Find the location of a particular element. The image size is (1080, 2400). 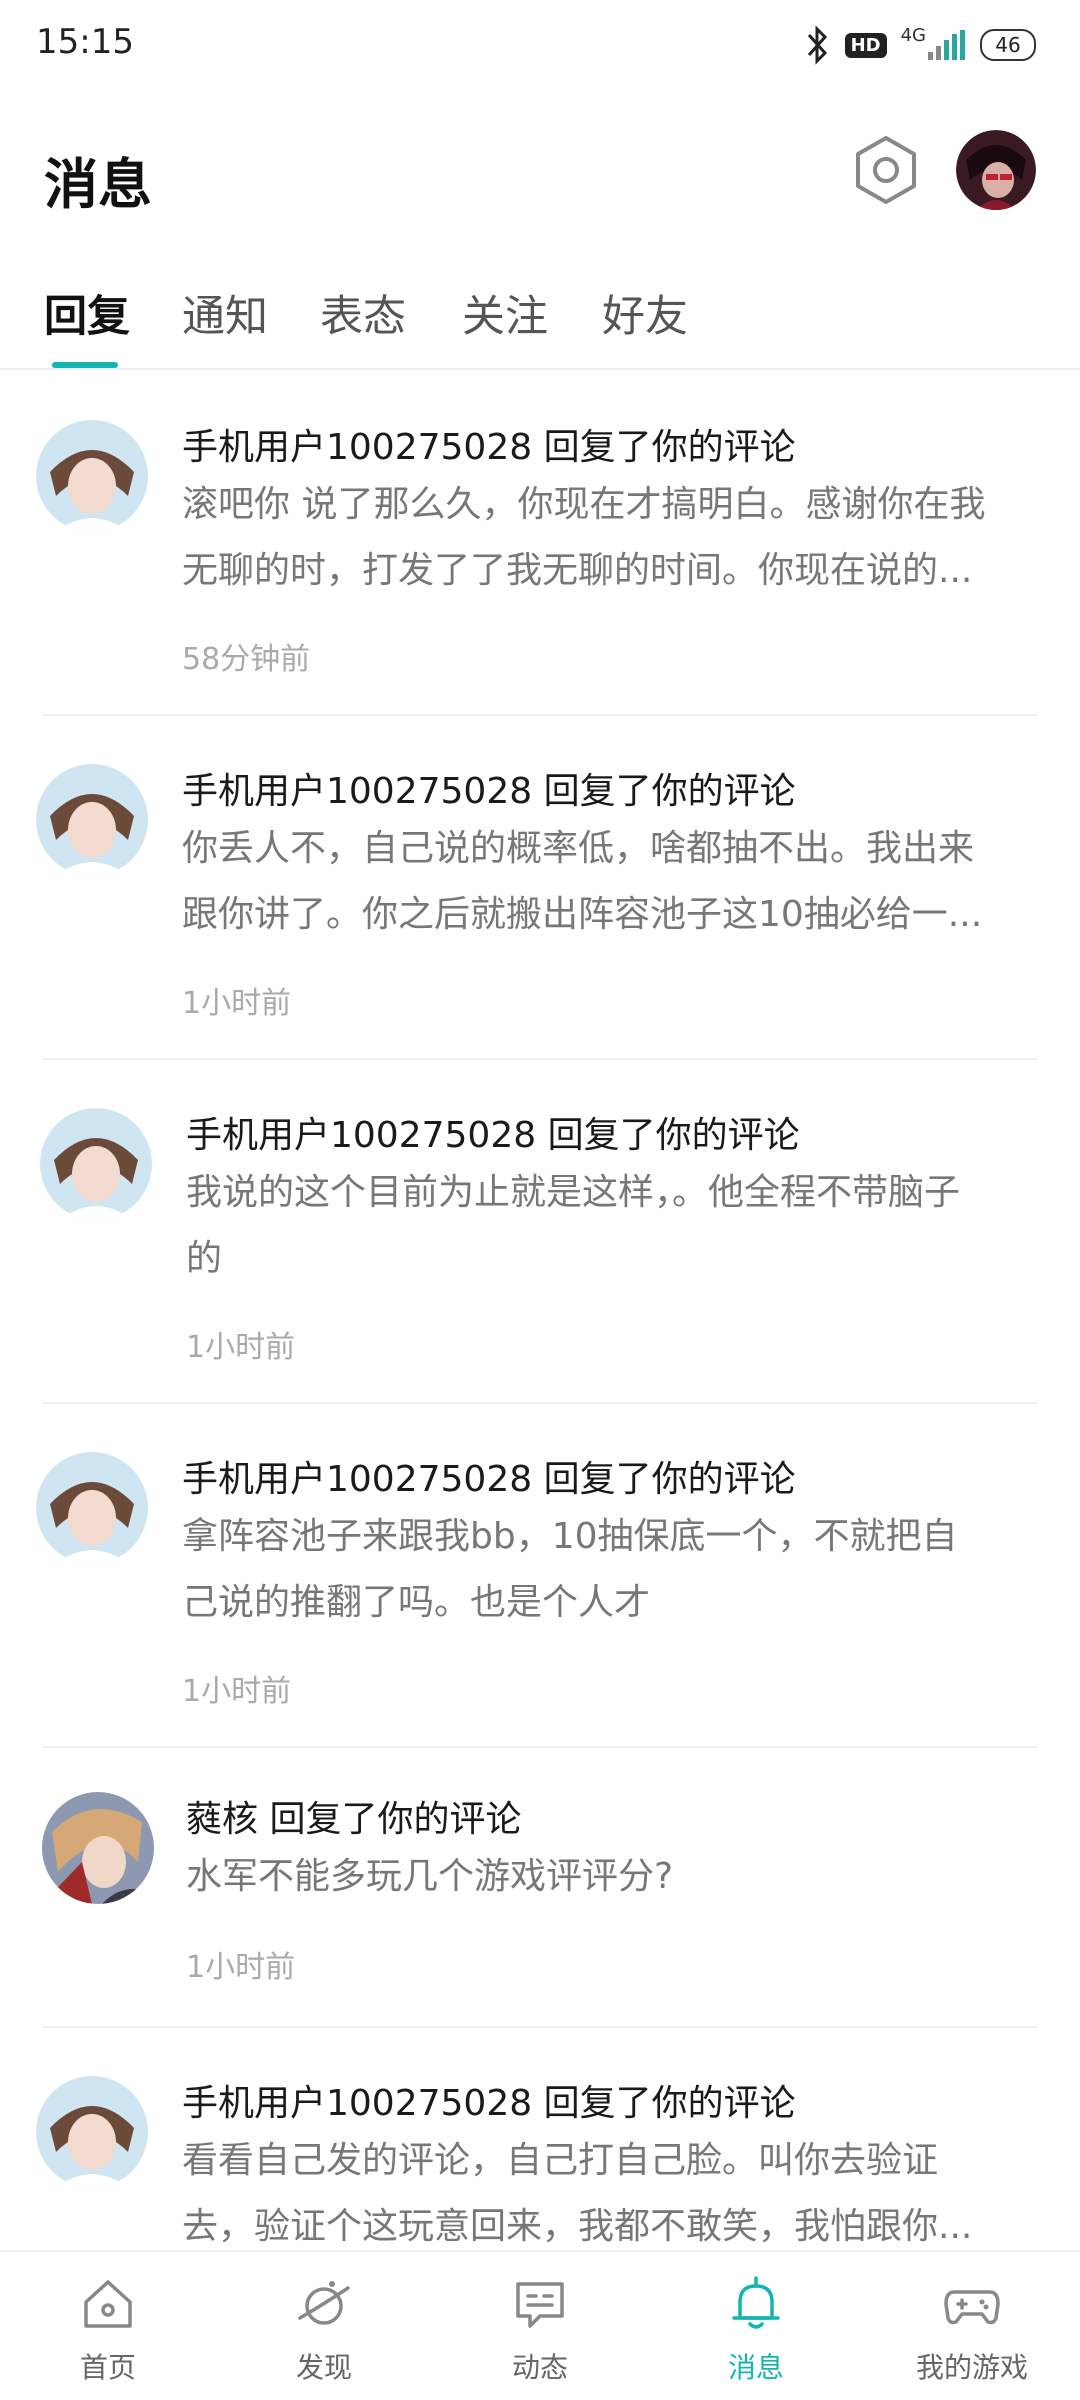

signal-icon: 4G is located at coordinates (933, 43).